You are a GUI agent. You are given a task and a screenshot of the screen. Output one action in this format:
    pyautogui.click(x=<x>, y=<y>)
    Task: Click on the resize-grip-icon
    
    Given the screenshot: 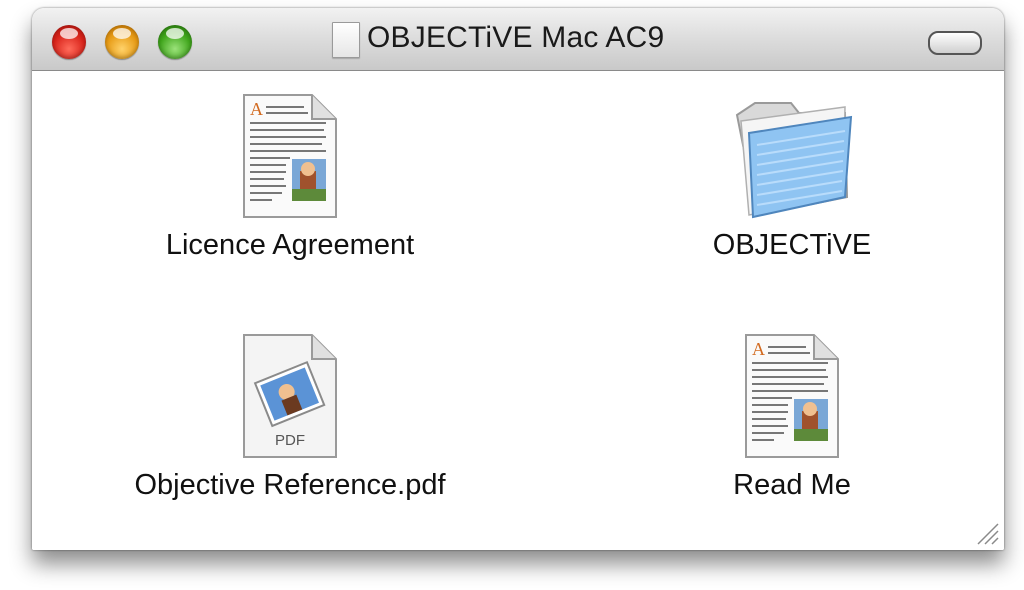 What is the action you would take?
    pyautogui.click(x=986, y=532)
    